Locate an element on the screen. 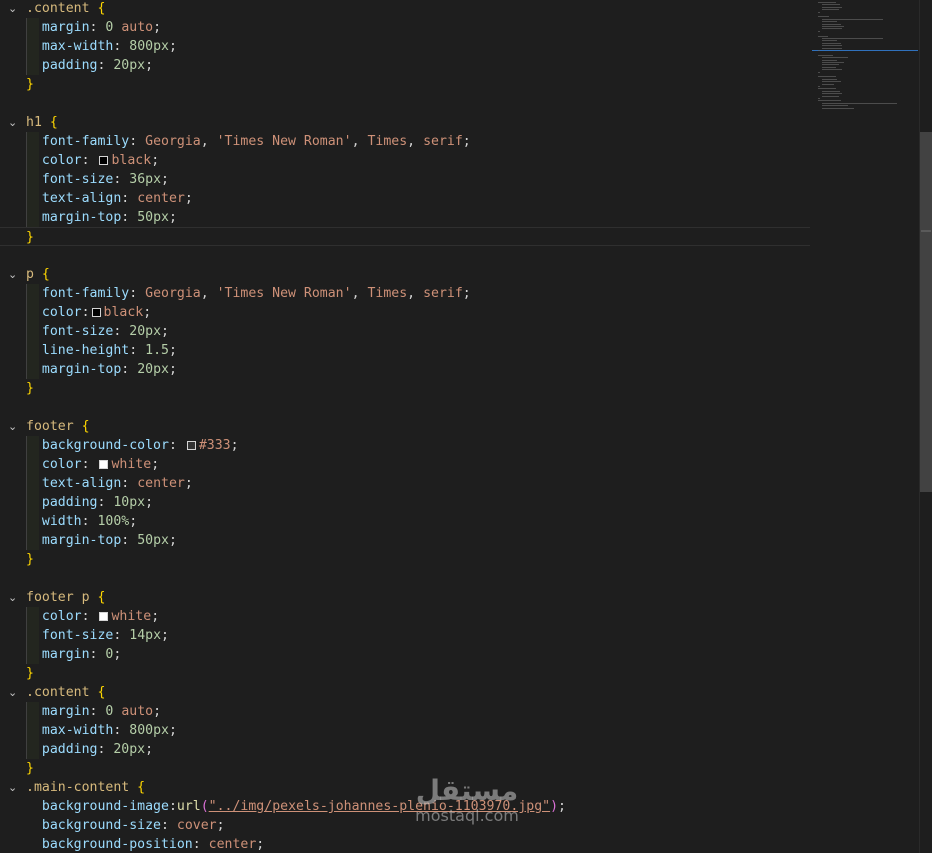 The height and width of the screenshot is (853, 932). code-line: padding: 10px; is located at coordinates (406, 502).